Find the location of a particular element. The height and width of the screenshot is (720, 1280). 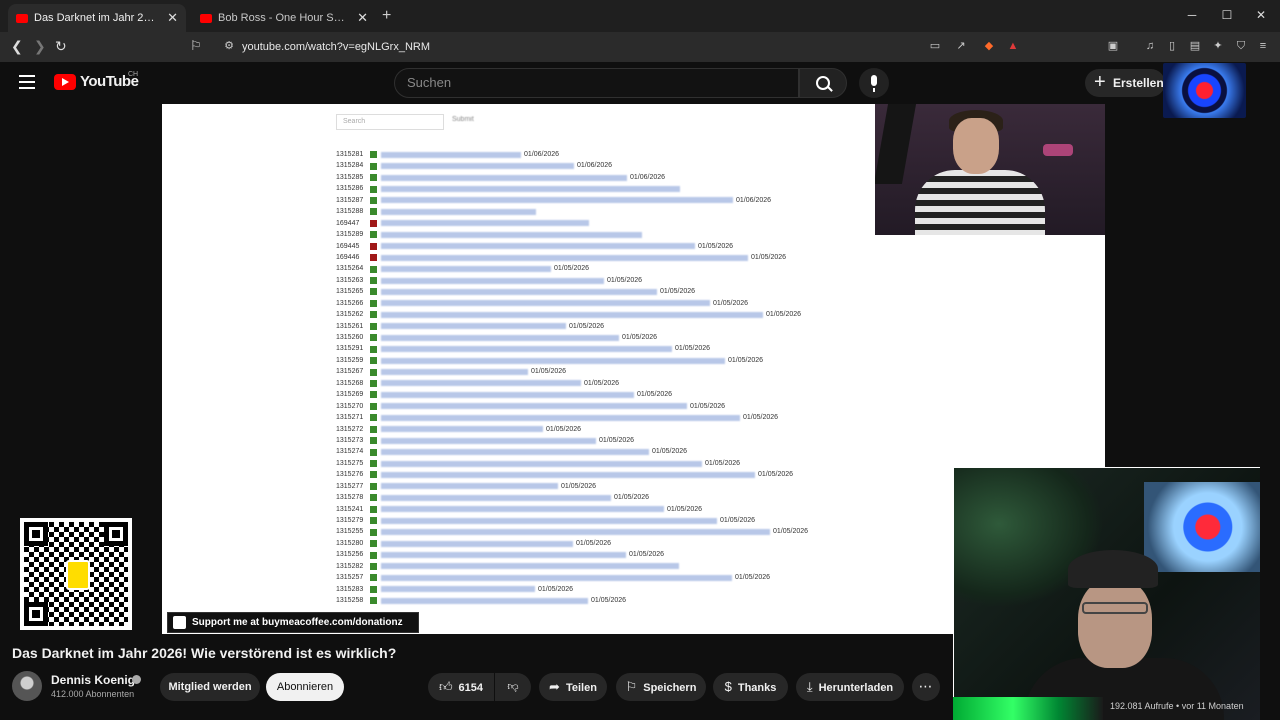

account-avatar is located at coordinates (1204, 90).